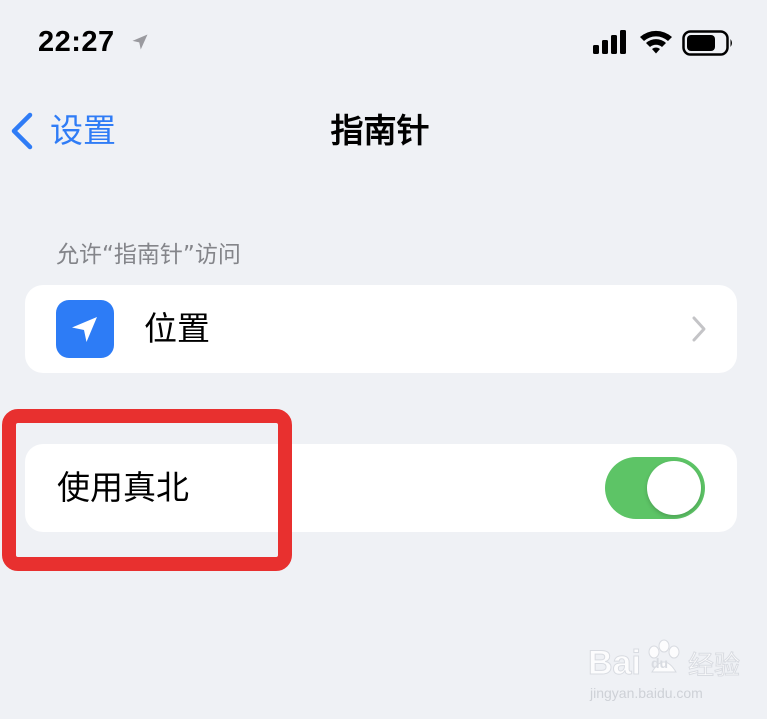 The height and width of the screenshot is (719, 767). I want to click on page-title: 指南针, so click(380, 130).